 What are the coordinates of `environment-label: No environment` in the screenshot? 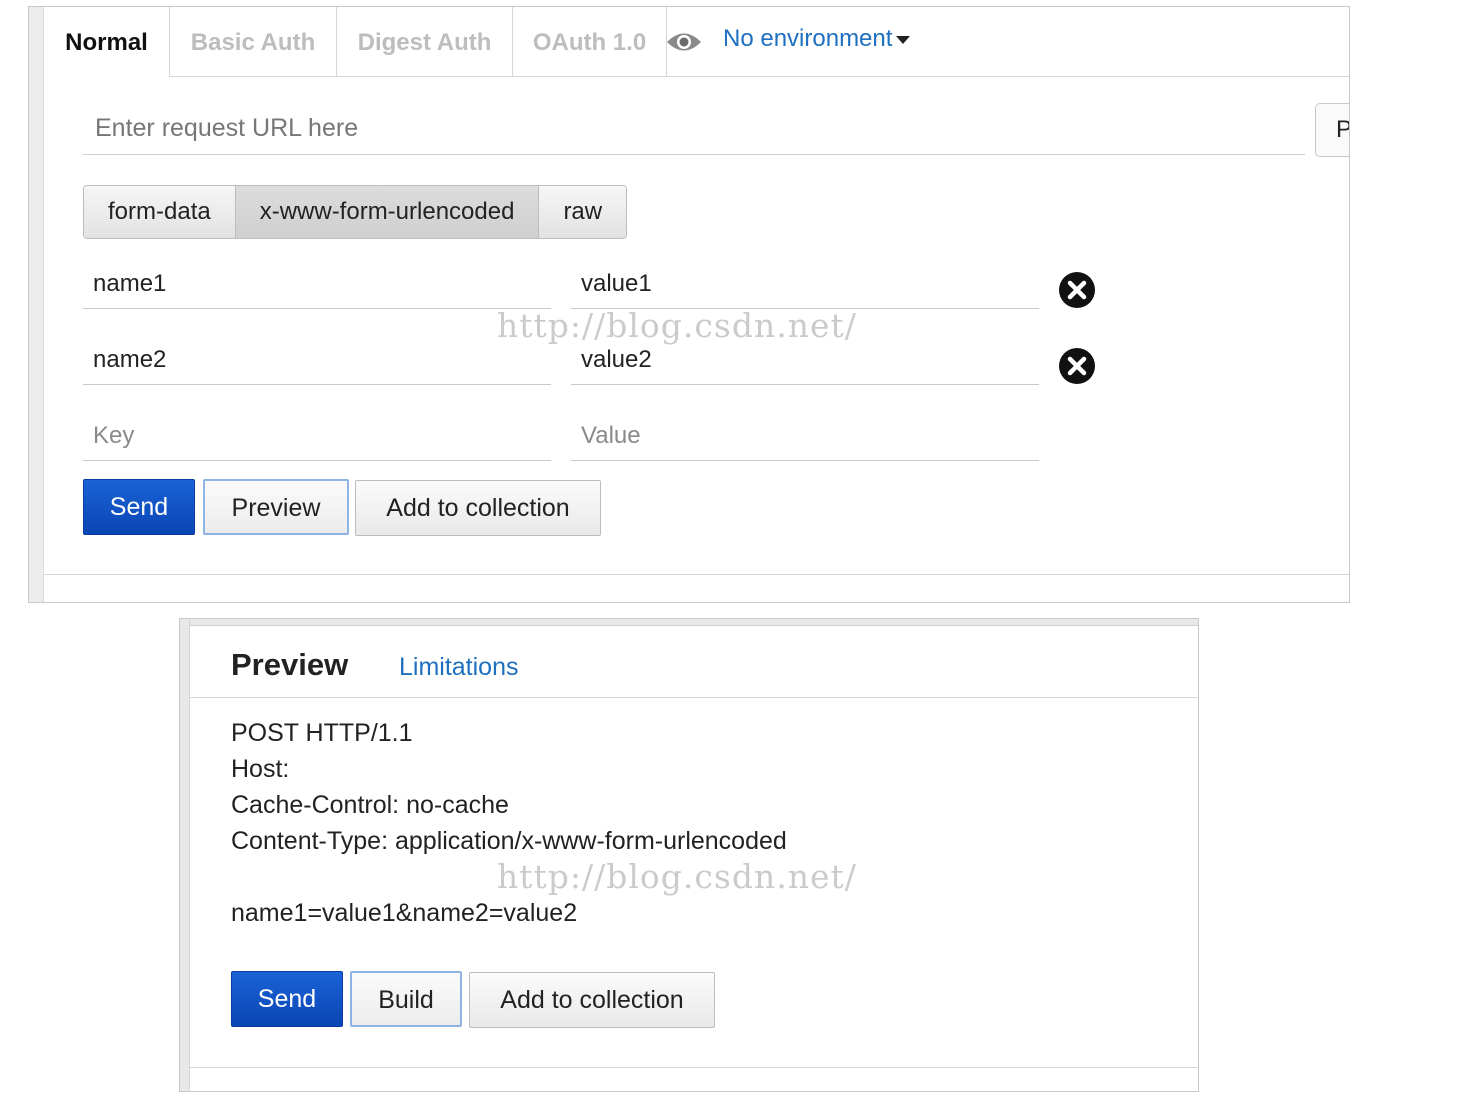 It's located at (808, 38).